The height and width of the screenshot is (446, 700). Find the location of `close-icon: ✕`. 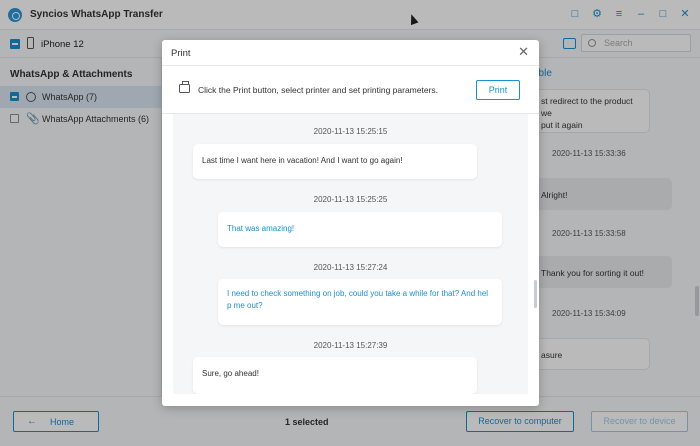

close-icon: ✕ is located at coordinates (523, 52).